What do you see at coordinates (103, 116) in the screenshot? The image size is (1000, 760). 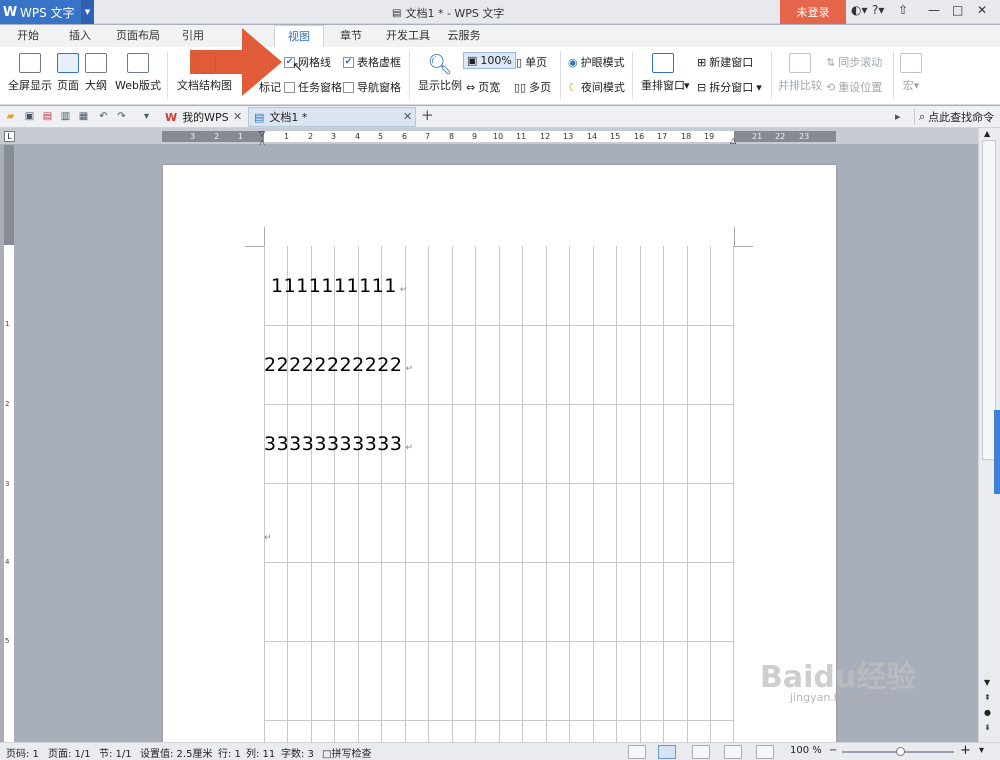 I see `undo-icon: ↶` at bounding box center [103, 116].